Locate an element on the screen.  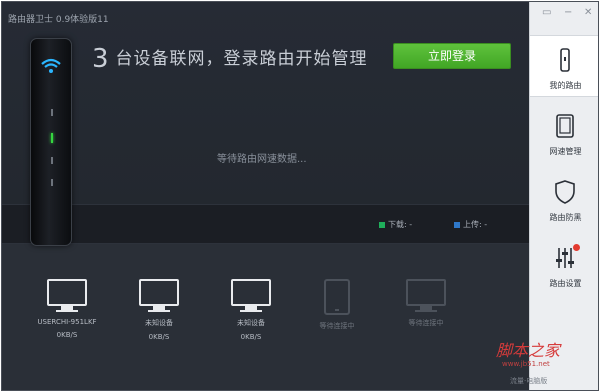
device-name: USERCHI-951LKF is located at coordinates (67, 322).